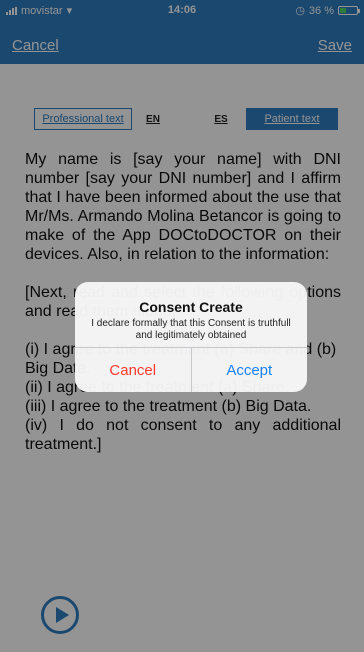 The image size is (364, 652). I want to click on alert-actions: Cancel Accept, so click(191, 369).